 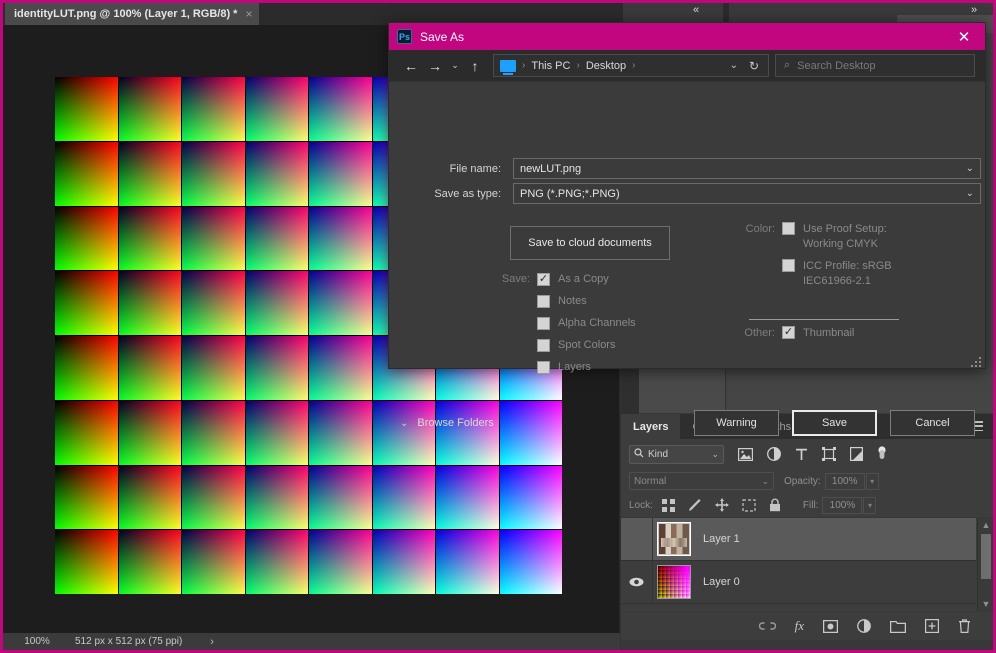 What do you see at coordinates (651, 426) in the screenshot?
I see `tab-layers: Layers` at bounding box center [651, 426].